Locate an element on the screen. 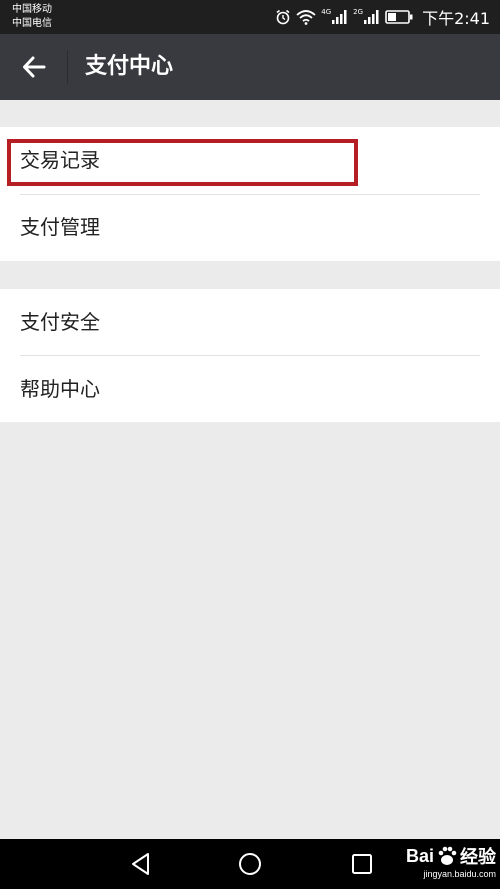 The width and height of the screenshot is (500, 889). carrier-info: 中国移动 中国电信 is located at coordinates (32, 17).